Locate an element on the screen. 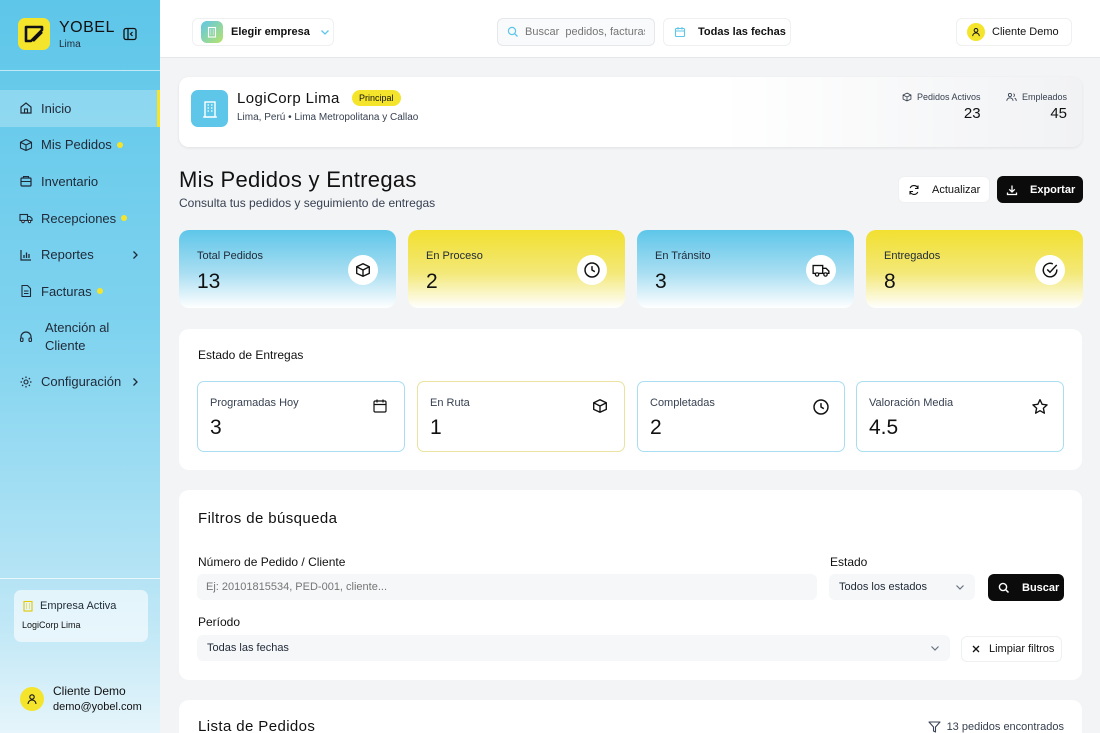 This screenshot has width=1100, height=733. sidebar-item-recepciones: Recepciones is located at coordinates (80, 218).